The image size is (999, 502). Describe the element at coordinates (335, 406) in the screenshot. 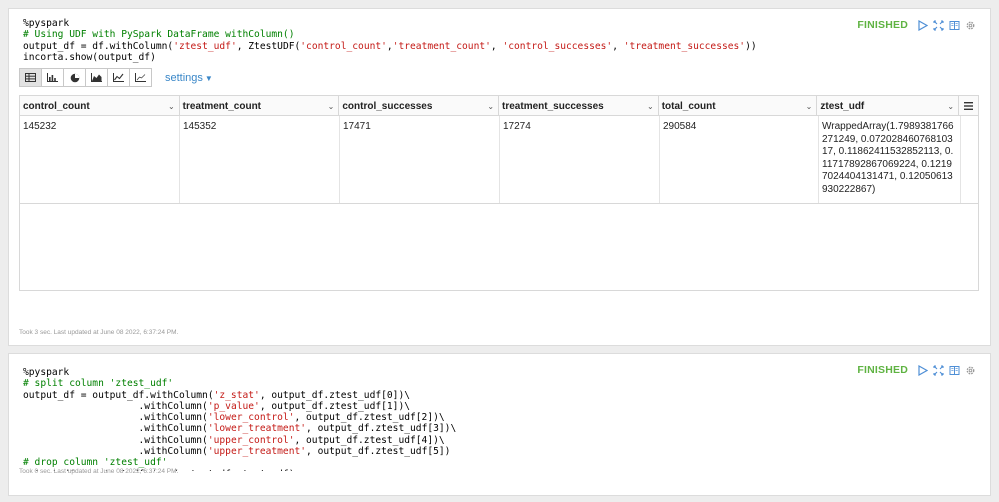

I see `code-token: , output_df.ztest_udf[1])\` at that location.